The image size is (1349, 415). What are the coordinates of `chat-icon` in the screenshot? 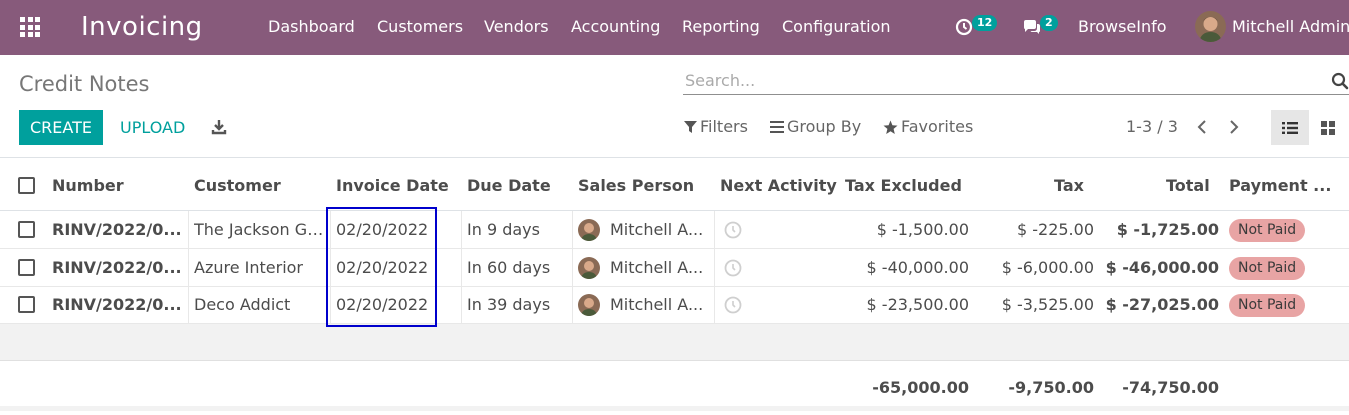 It's located at (1032, 27).